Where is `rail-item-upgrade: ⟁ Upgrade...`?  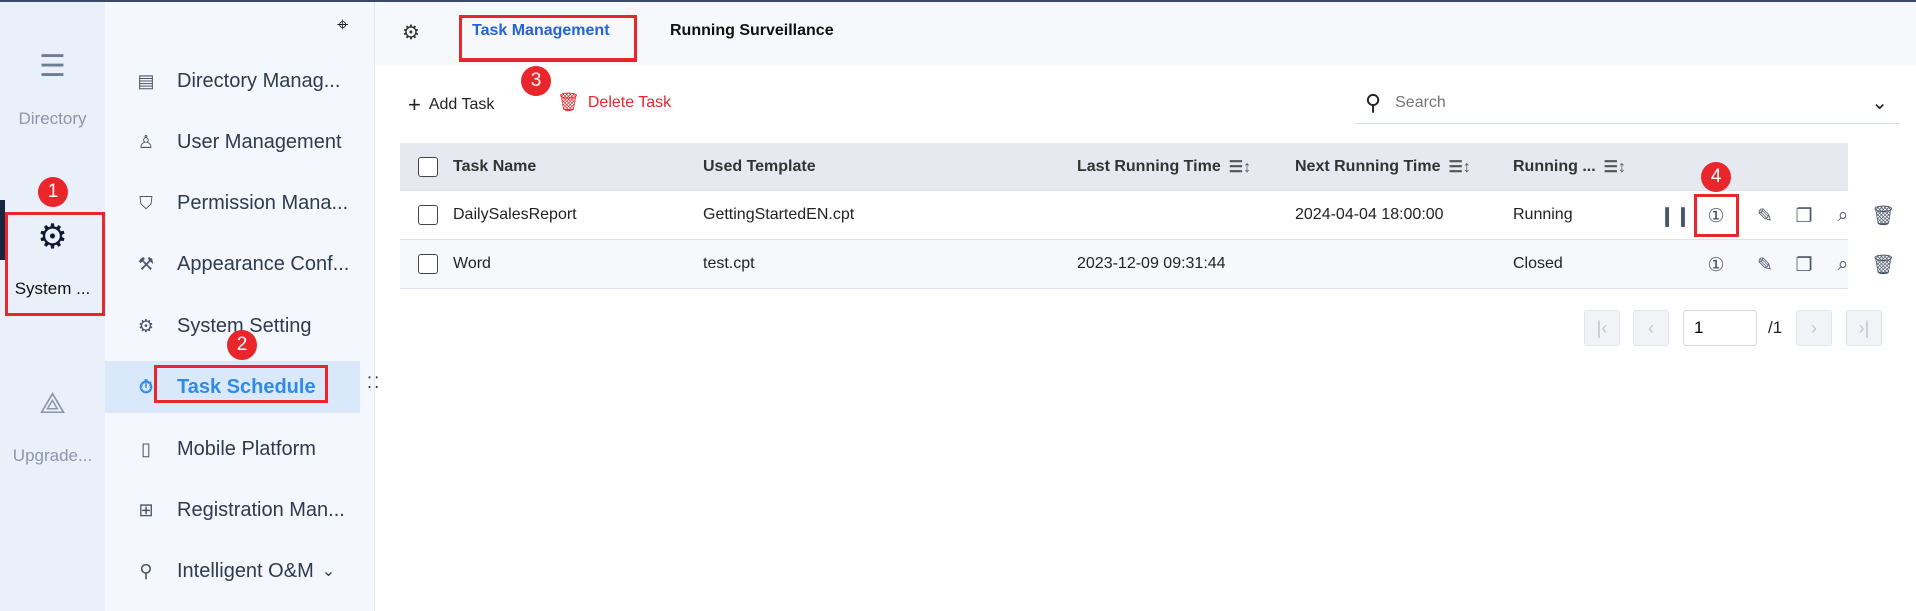
rail-item-upgrade: ⟁ Upgrade... is located at coordinates (52, 425).